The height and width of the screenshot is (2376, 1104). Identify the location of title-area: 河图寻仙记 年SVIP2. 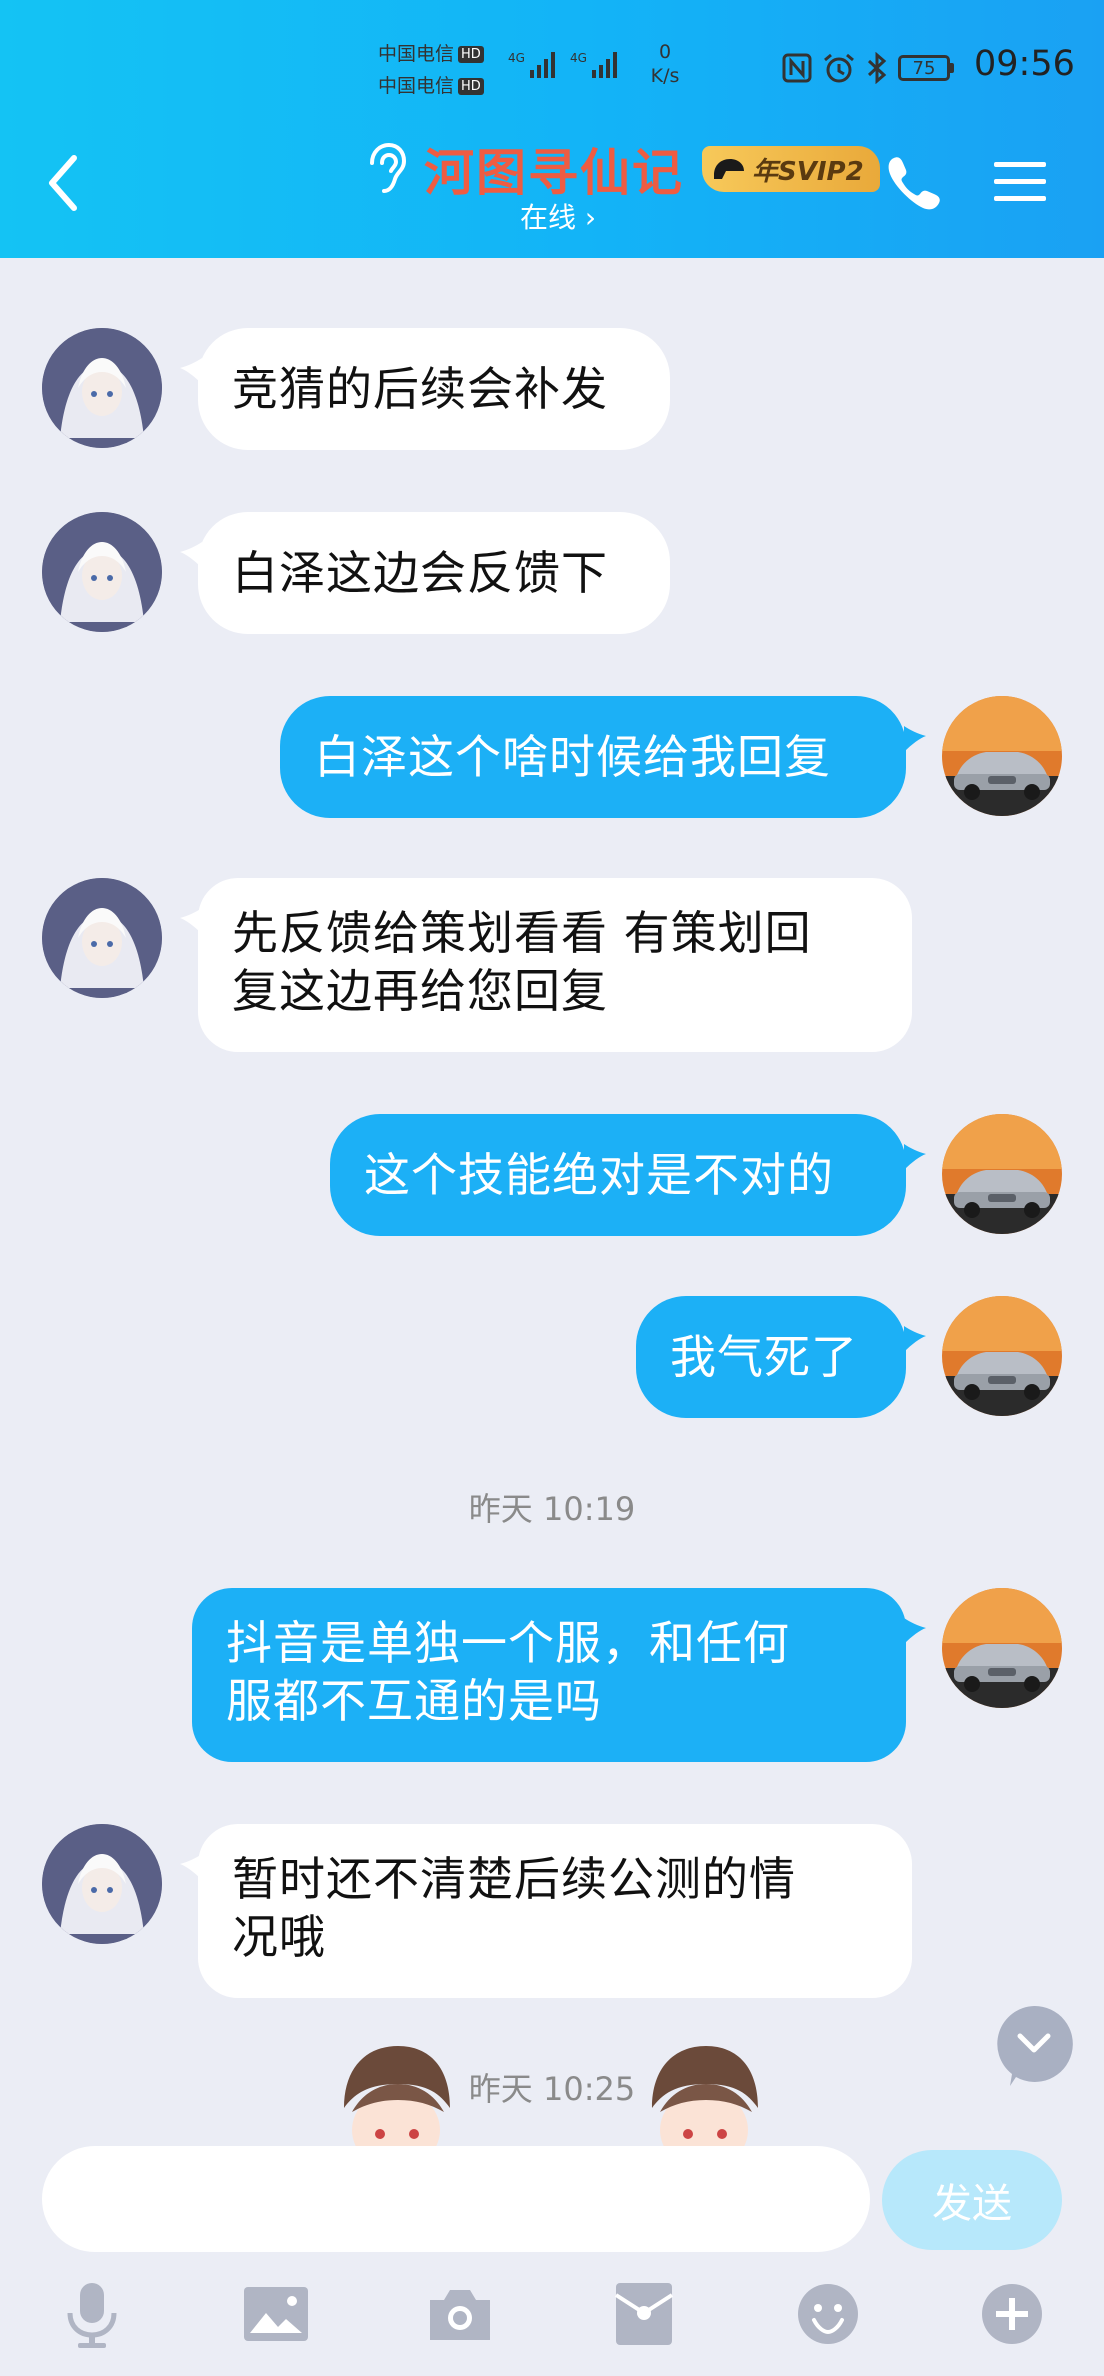
(620, 170).